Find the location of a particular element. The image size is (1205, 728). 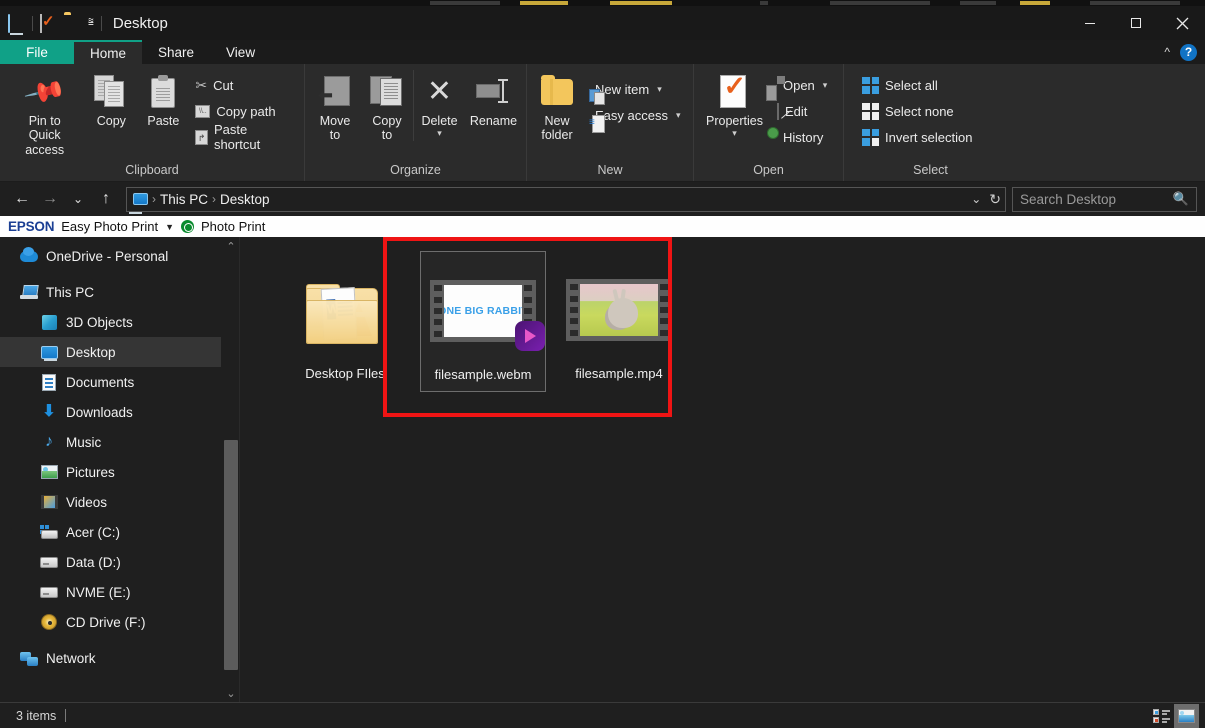

paste-shortcut-button: ↱ Paste shortcut is located at coordinates (244, 137).